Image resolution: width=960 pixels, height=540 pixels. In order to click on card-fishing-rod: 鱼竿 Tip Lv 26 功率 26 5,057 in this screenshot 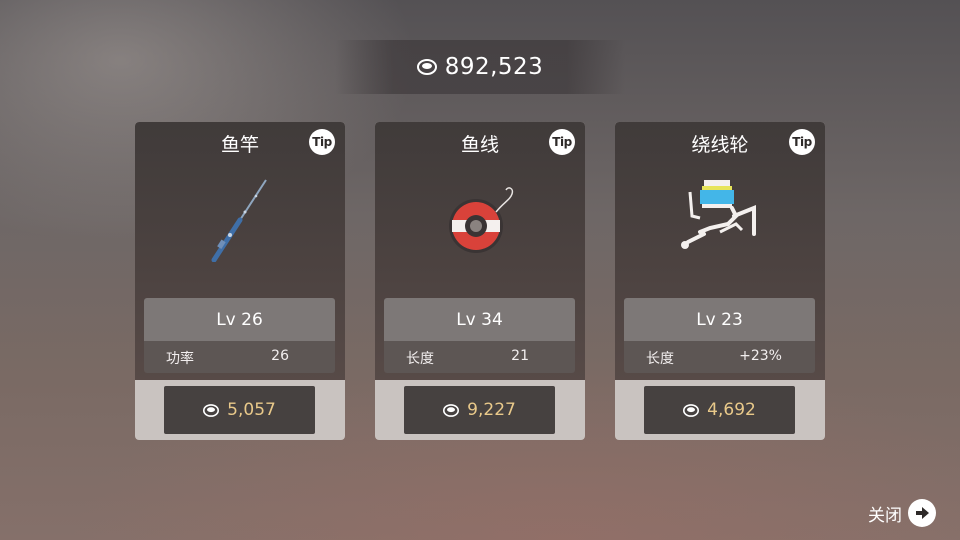, I will do `click(240, 281)`.